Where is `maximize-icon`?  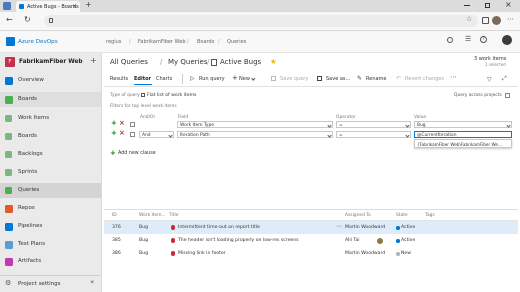
maximize-icon is located at coordinates (487, 5).